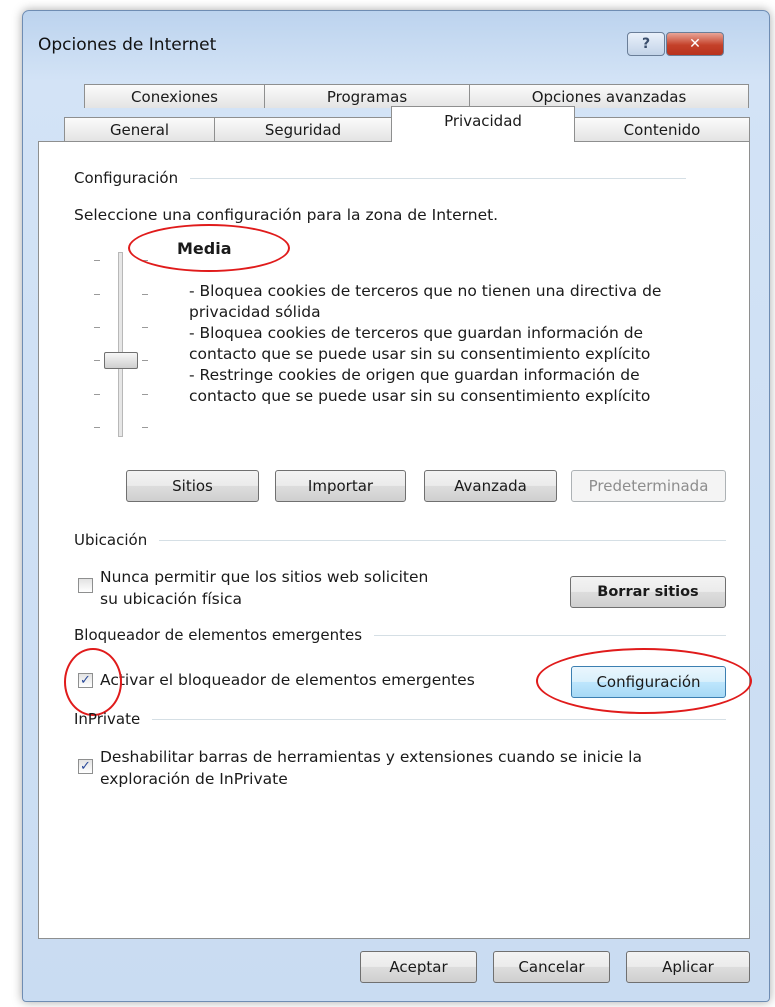 The width and height of the screenshot is (775, 1007). Describe the element at coordinates (194, 779) in the screenshot. I see `inprivate-label-line: exploración de InPrivate` at that location.